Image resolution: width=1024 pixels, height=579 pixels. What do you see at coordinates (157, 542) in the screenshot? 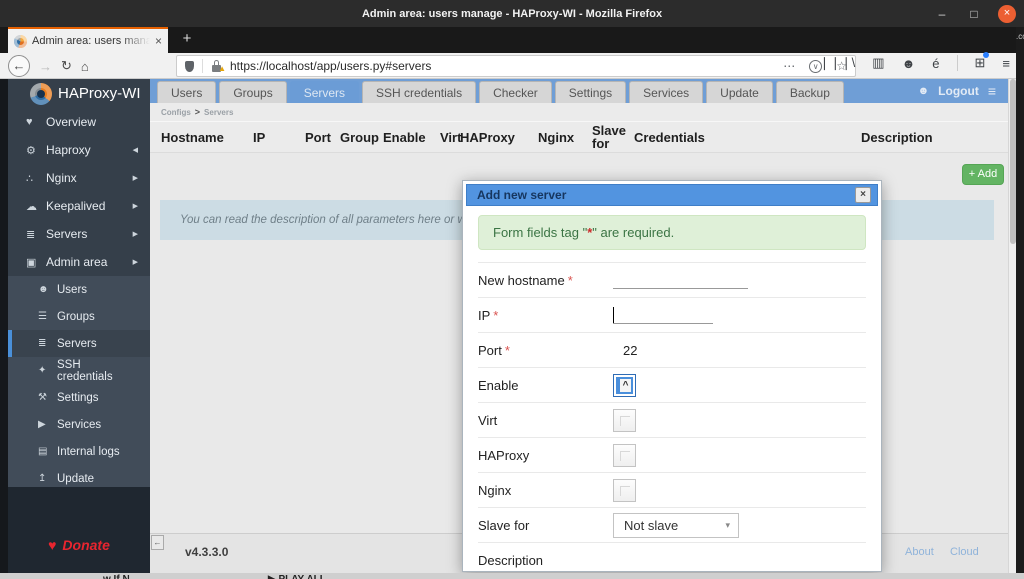
I see `collapse-sidebar-button: ←` at bounding box center [157, 542].